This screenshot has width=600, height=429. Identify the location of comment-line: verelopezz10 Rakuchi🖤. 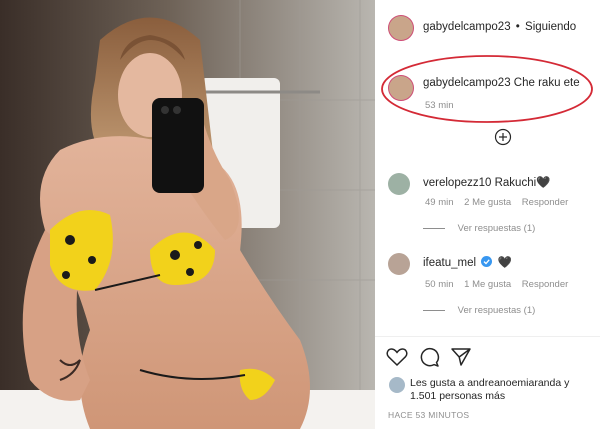
(486, 182).